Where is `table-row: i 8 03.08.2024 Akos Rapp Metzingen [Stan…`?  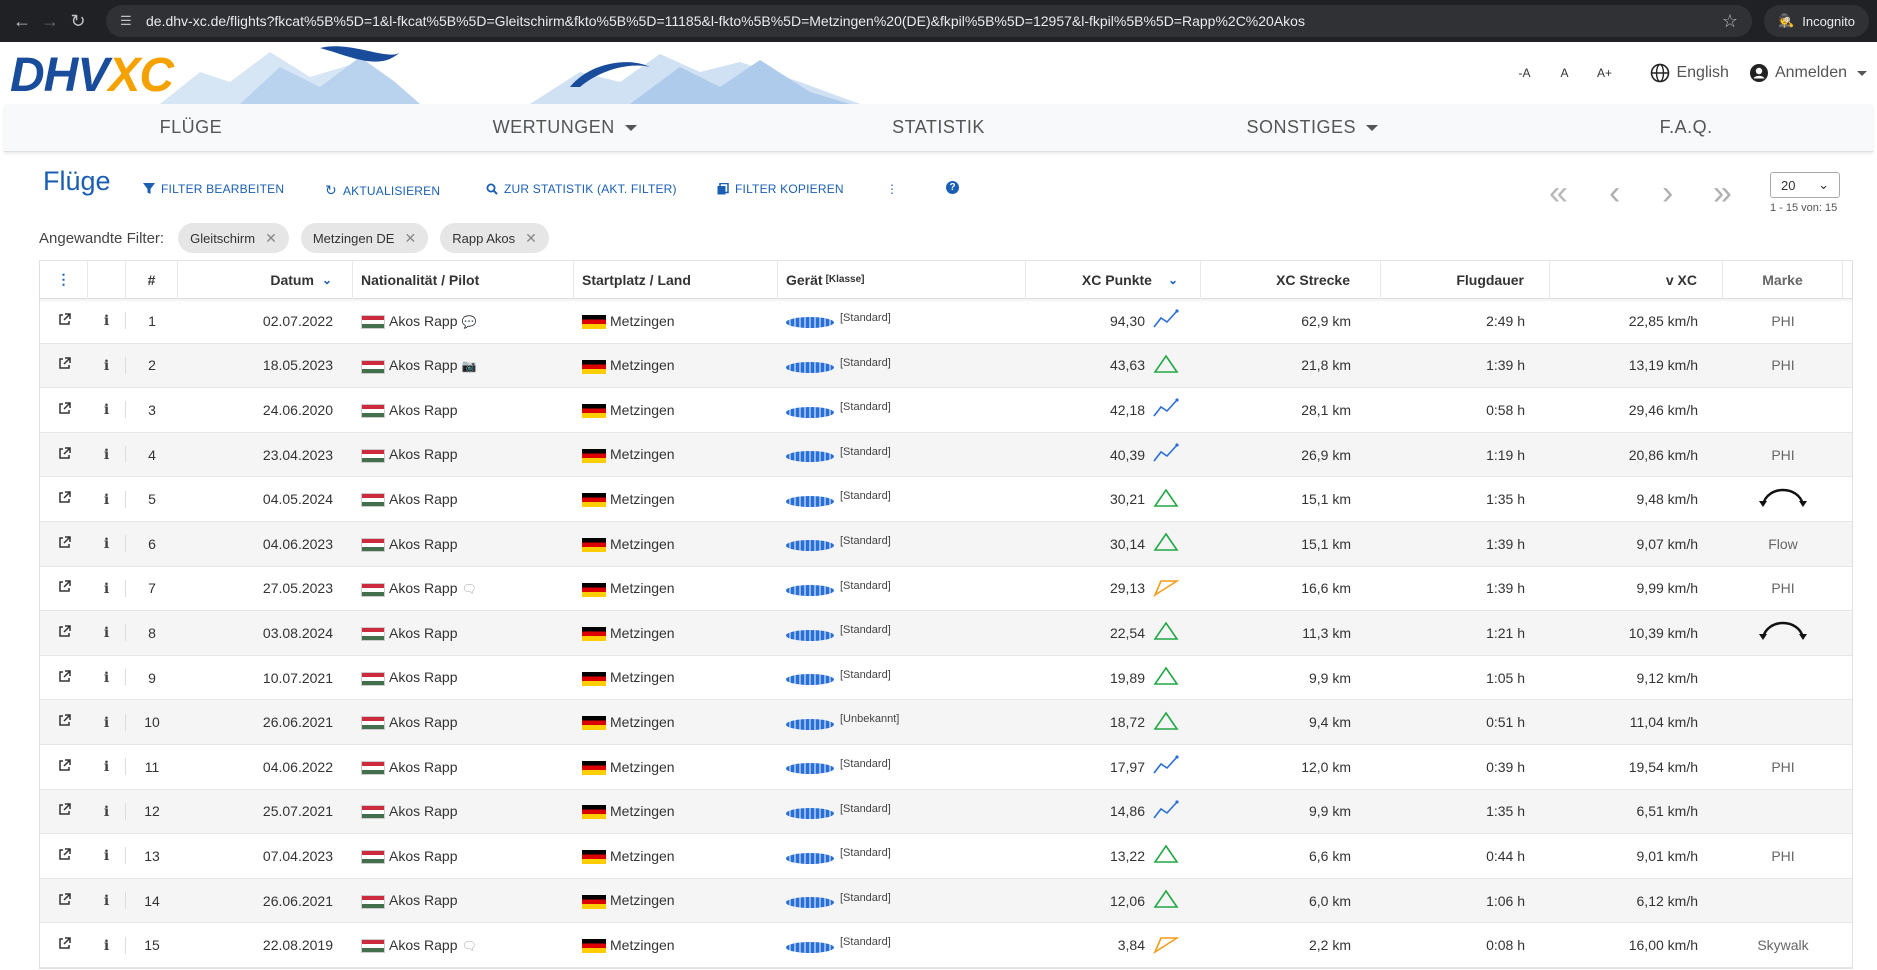
table-row: i 8 03.08.2024 Akos Rapp Metzingen [Stan… is located at coordinates (946, 633).